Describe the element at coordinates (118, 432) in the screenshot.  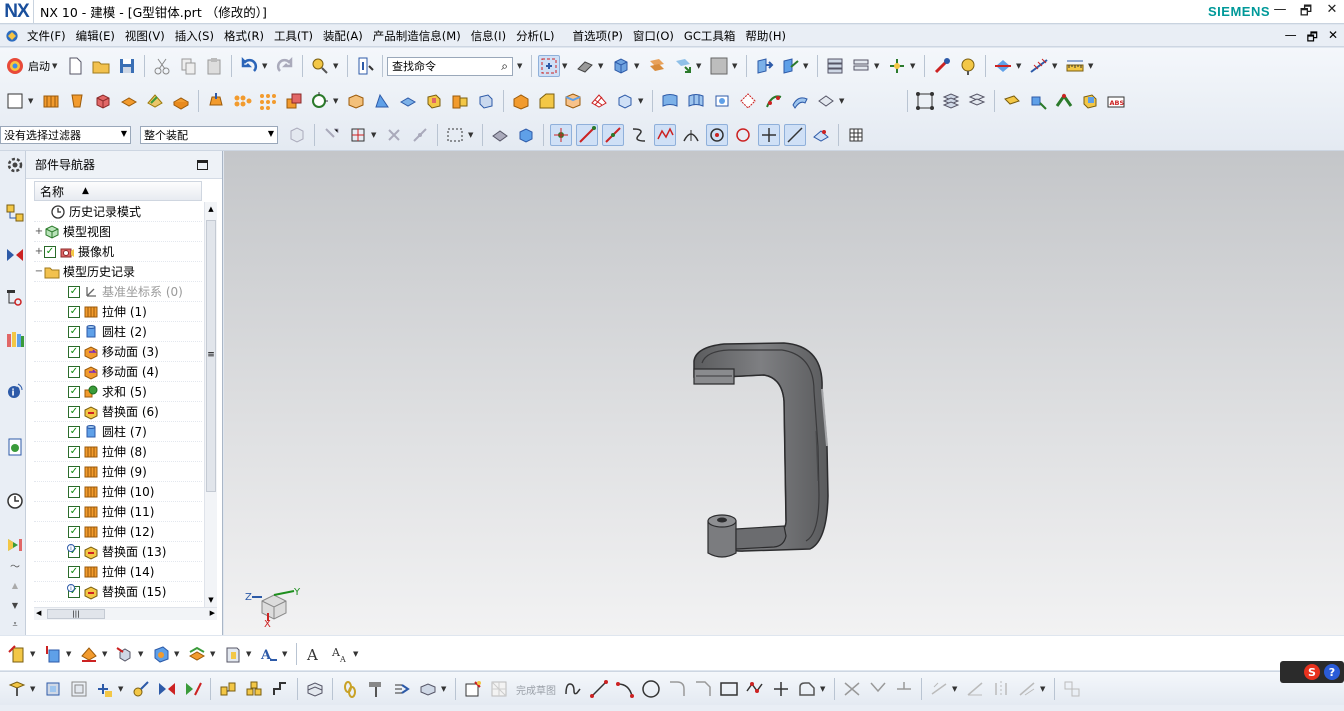
I see `tree-row: ✓ 圆柱 (7)` at that location.